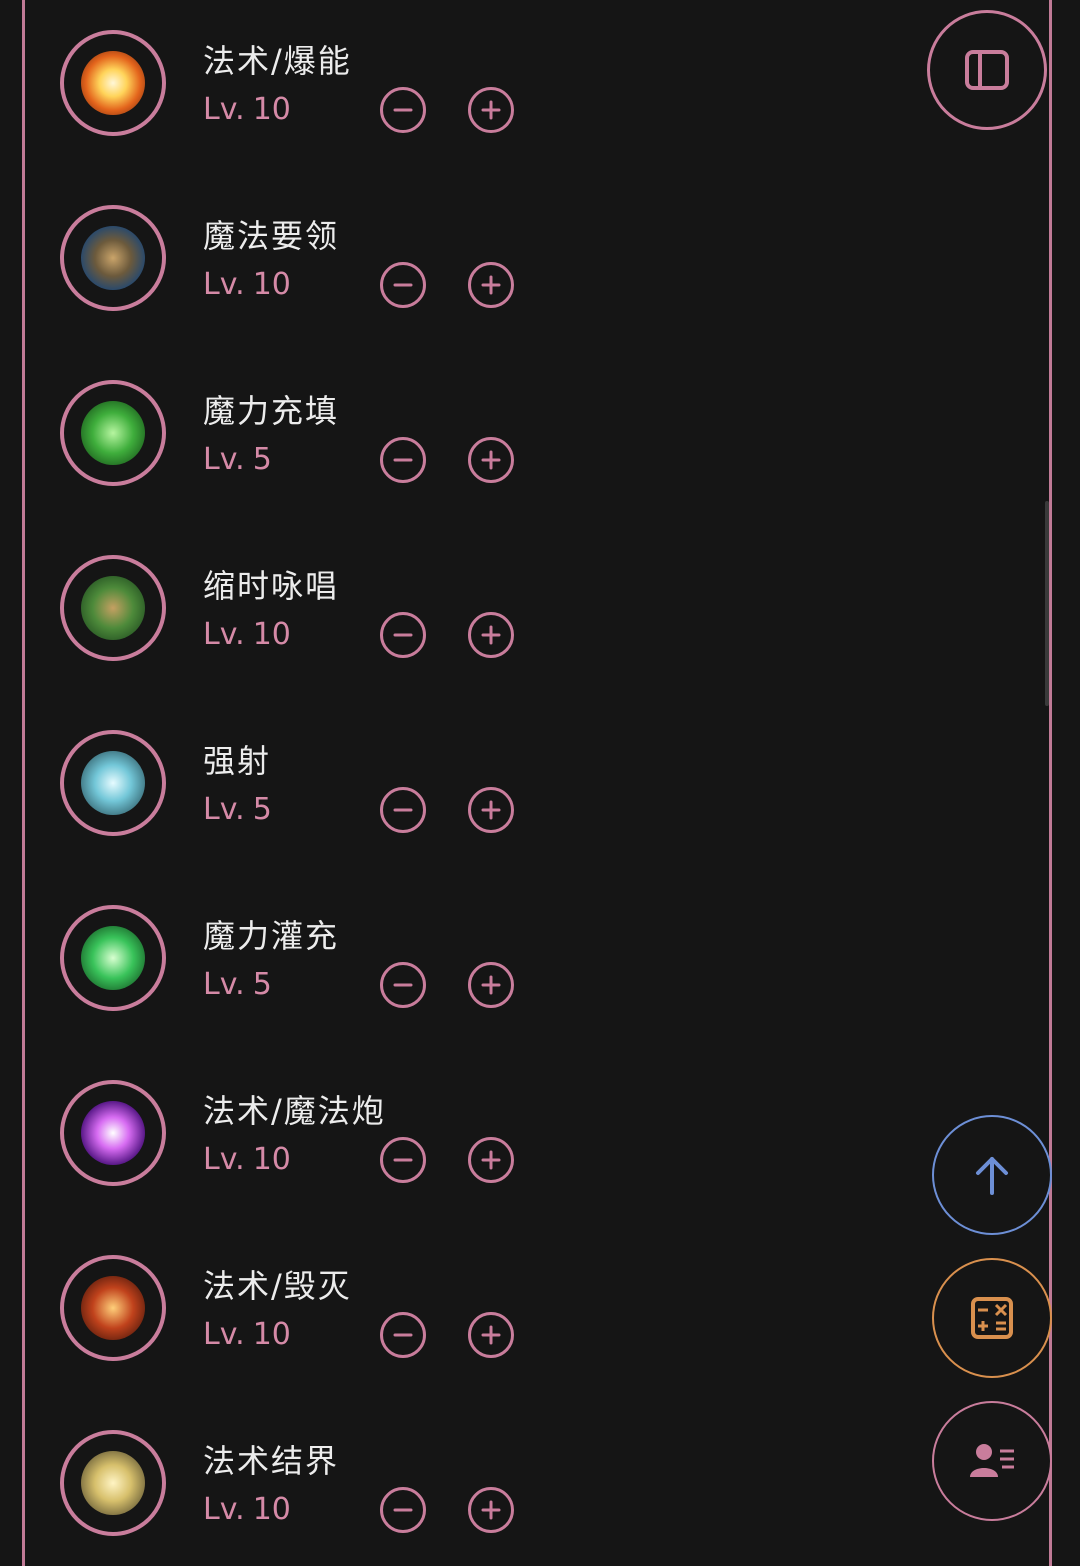 The width and height of the screenshot is (1080, 1566). Describe the element at coordinates (318, 790) in the screenshot. I see `skill-row: 强射 Lv. 5` at that location.